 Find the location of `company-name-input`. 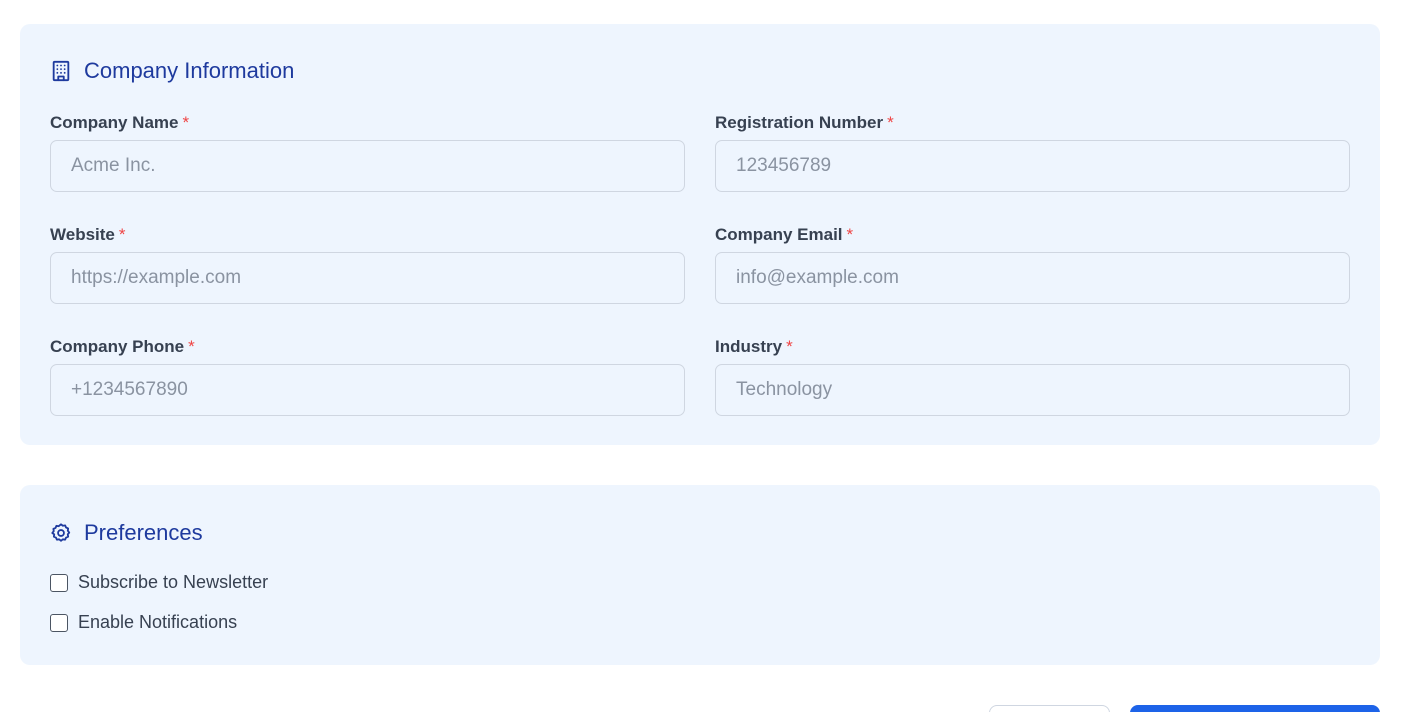

company-name-input is located at coordinates (367, 166).